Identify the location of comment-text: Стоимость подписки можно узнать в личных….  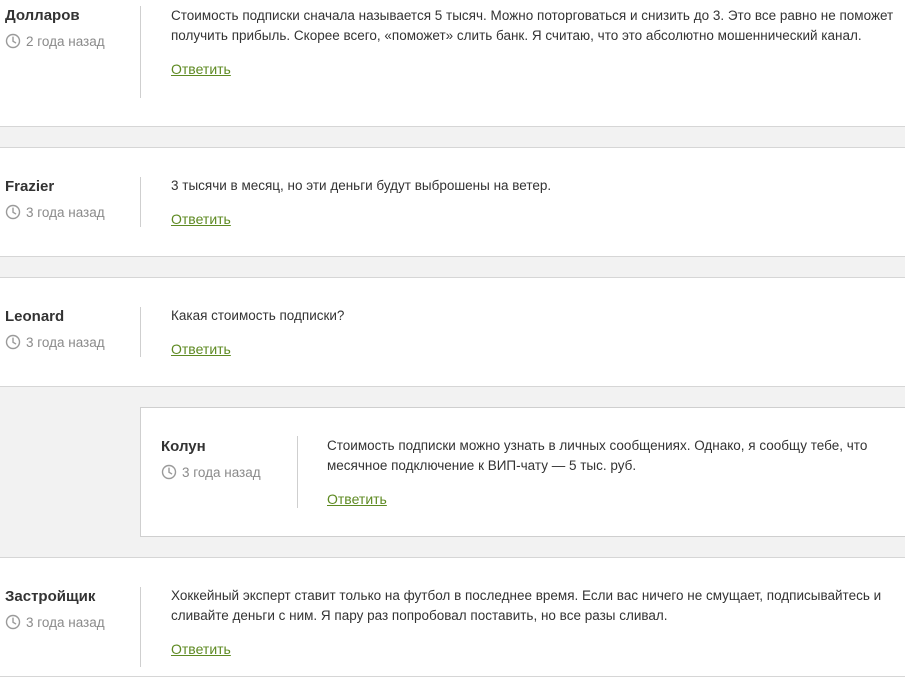
(597, 455).